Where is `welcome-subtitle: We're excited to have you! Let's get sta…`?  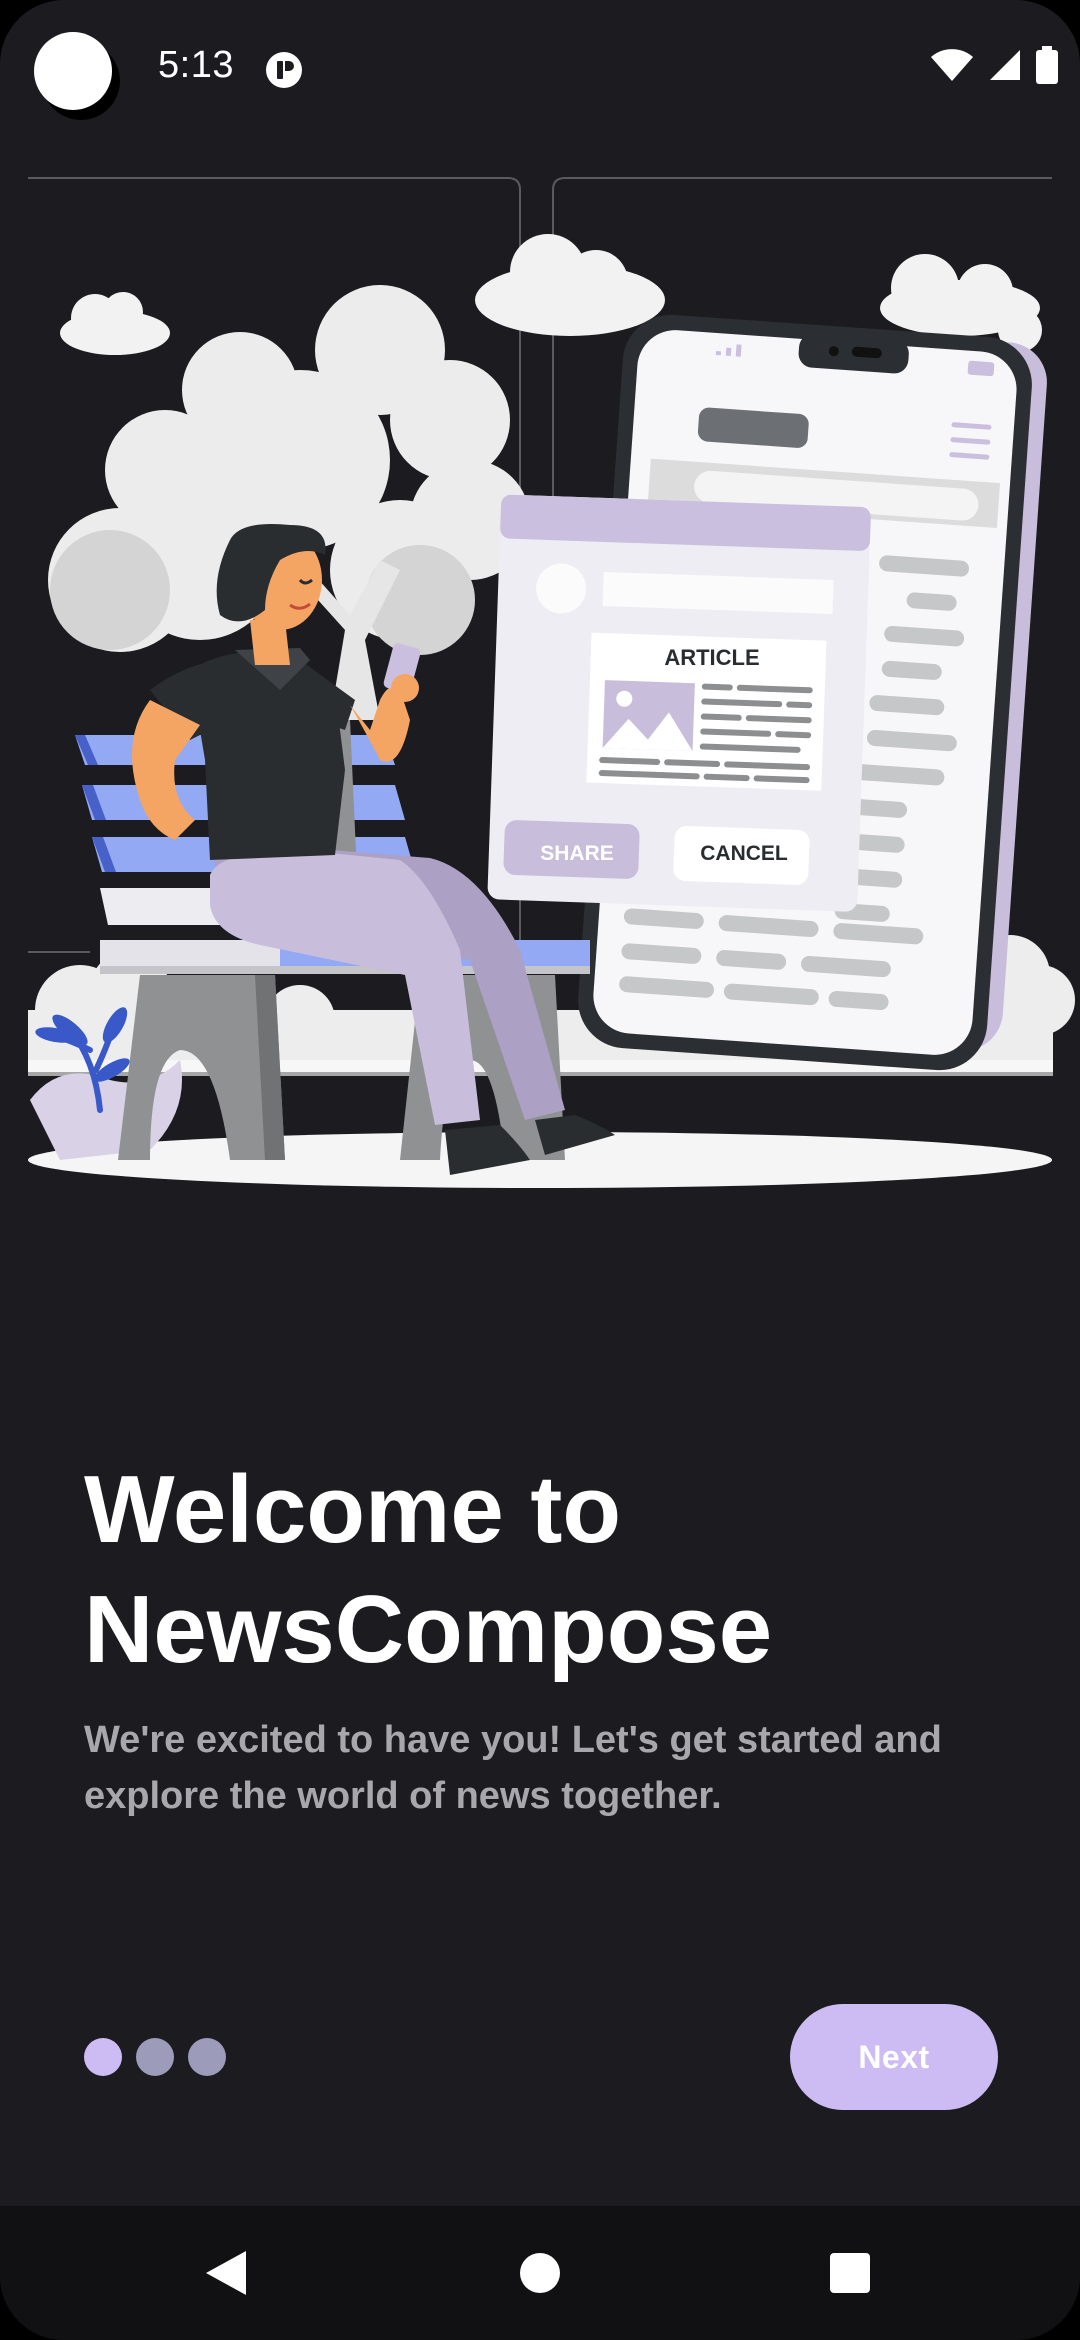
welcome-subtitle: We're excited to have you! Let's get sta… is located at coordinates (534, 1768).